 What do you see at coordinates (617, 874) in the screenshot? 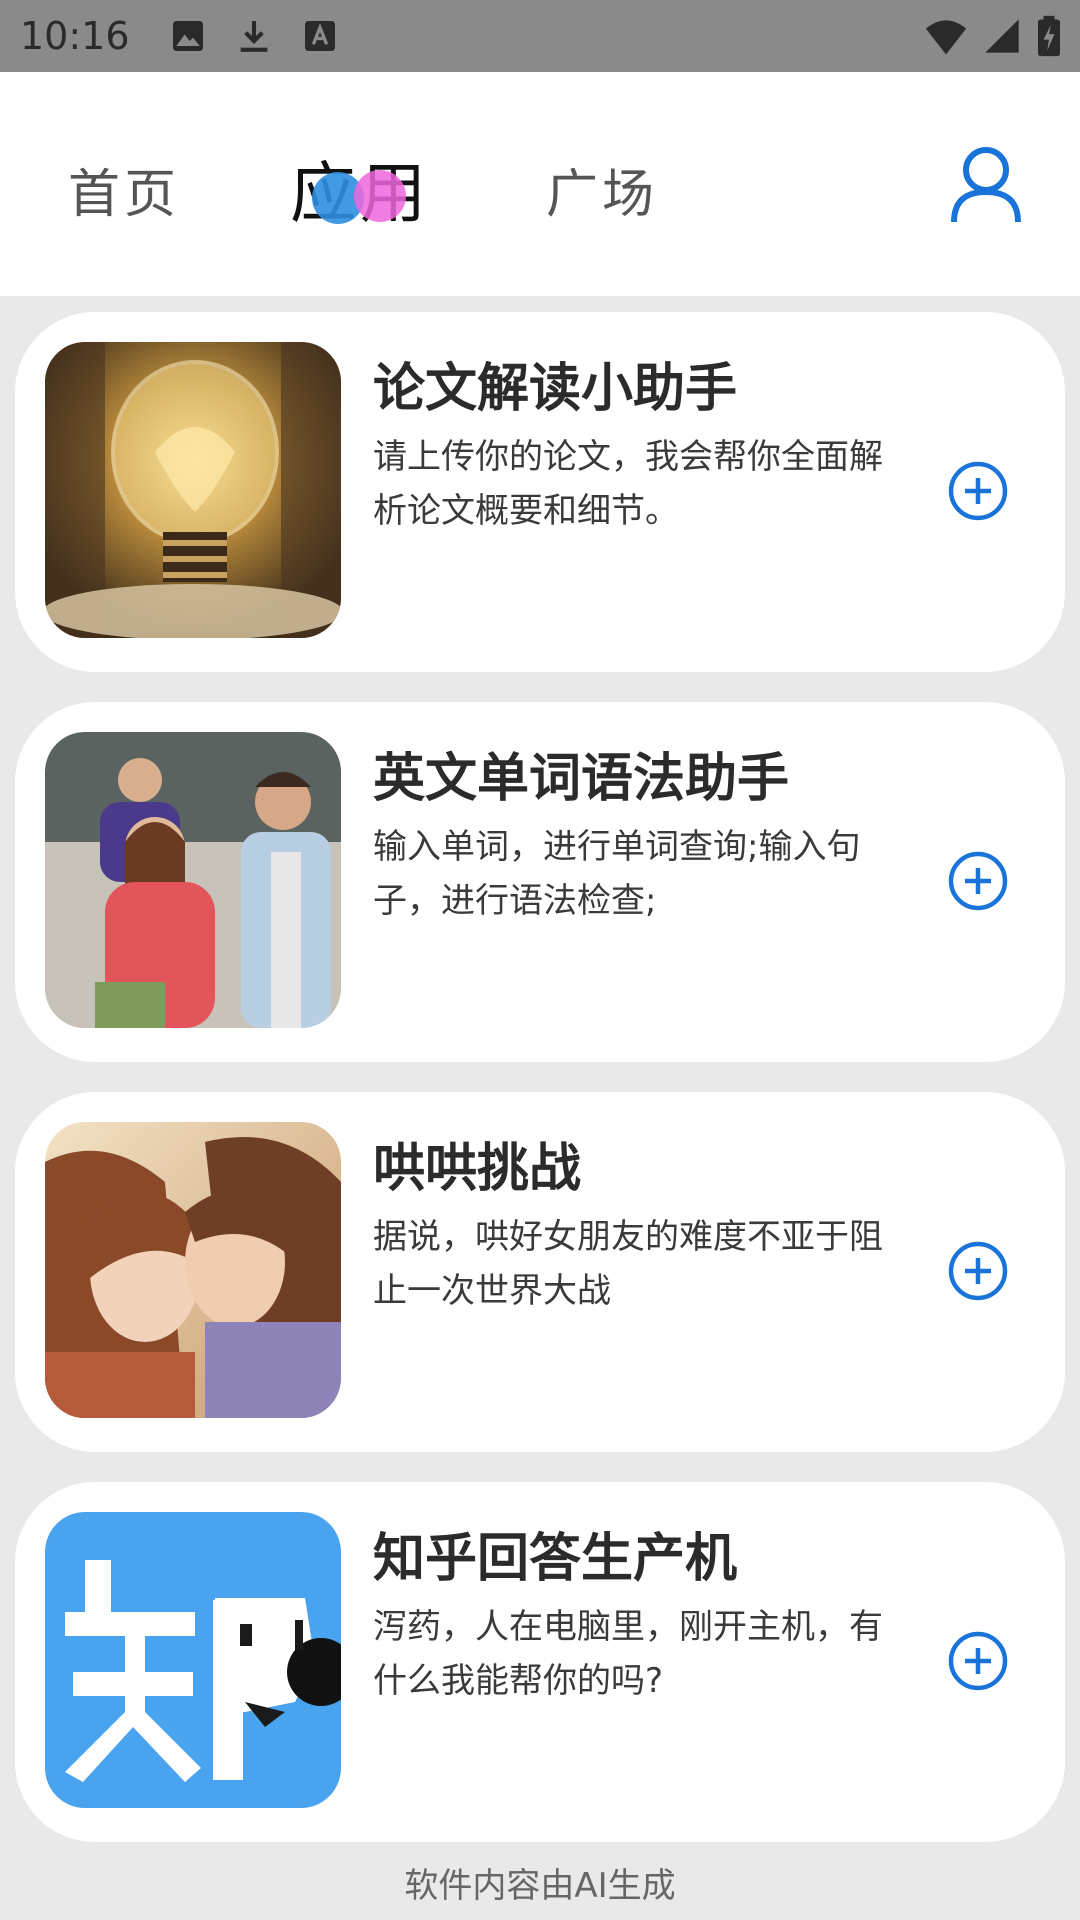
I see `card-description: 输入单词，进行单词查询;输入句子，进行语法检查;` at bounding box center [617, 874].